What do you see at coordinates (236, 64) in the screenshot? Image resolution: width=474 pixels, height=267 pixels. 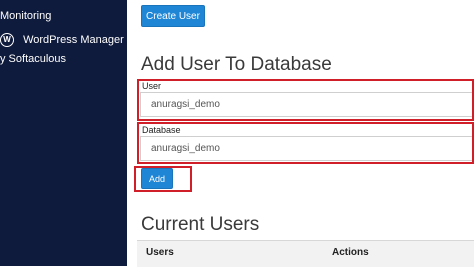 I see `add-user-title: Add User To Database` at bounding box center [236, 64].